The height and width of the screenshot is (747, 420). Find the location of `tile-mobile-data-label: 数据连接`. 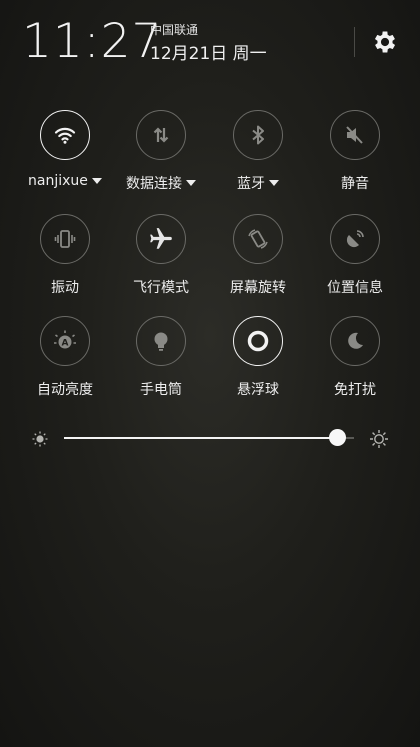

tile-mobile-data-label: 数据连接 is located at coordinates (161, 183).